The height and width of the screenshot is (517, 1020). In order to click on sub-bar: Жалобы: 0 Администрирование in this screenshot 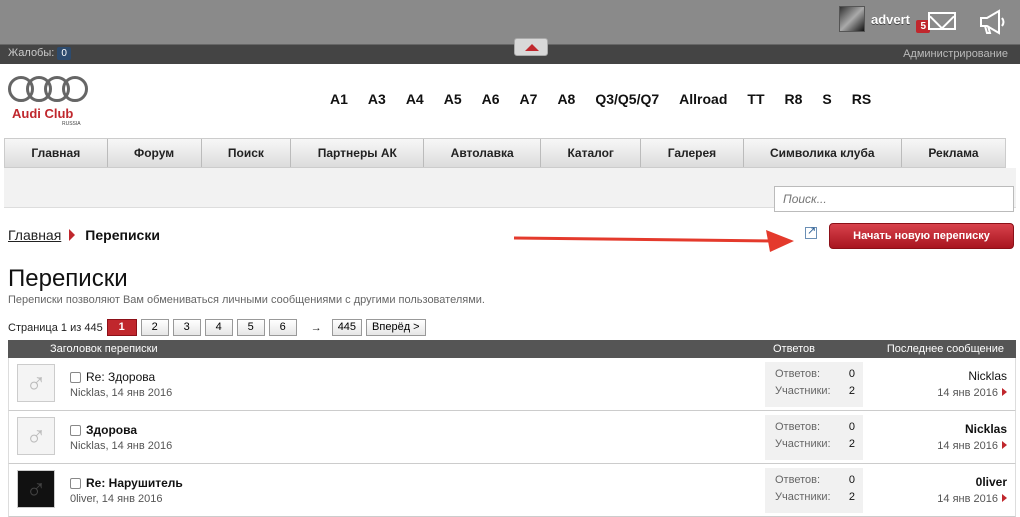, I will do `click(510, 54)`.